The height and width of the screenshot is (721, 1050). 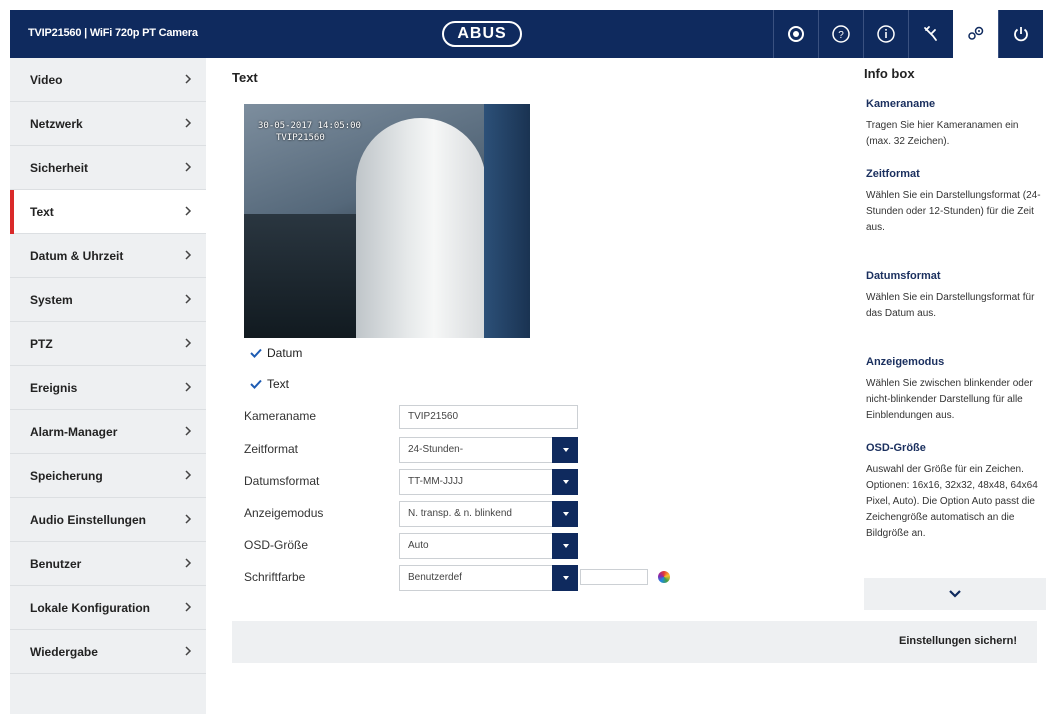 What do you see at coordinates (436, 449) in the screenshot?
I see `zeitformat-value: 24-Stunden-` at bounding box center [436, 449].